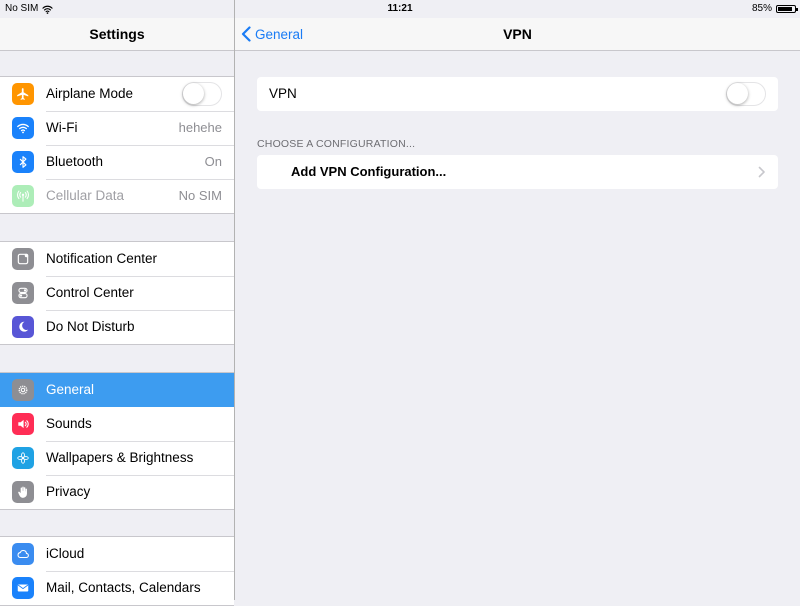  I want to click on gear-icon, so click(23, 390).